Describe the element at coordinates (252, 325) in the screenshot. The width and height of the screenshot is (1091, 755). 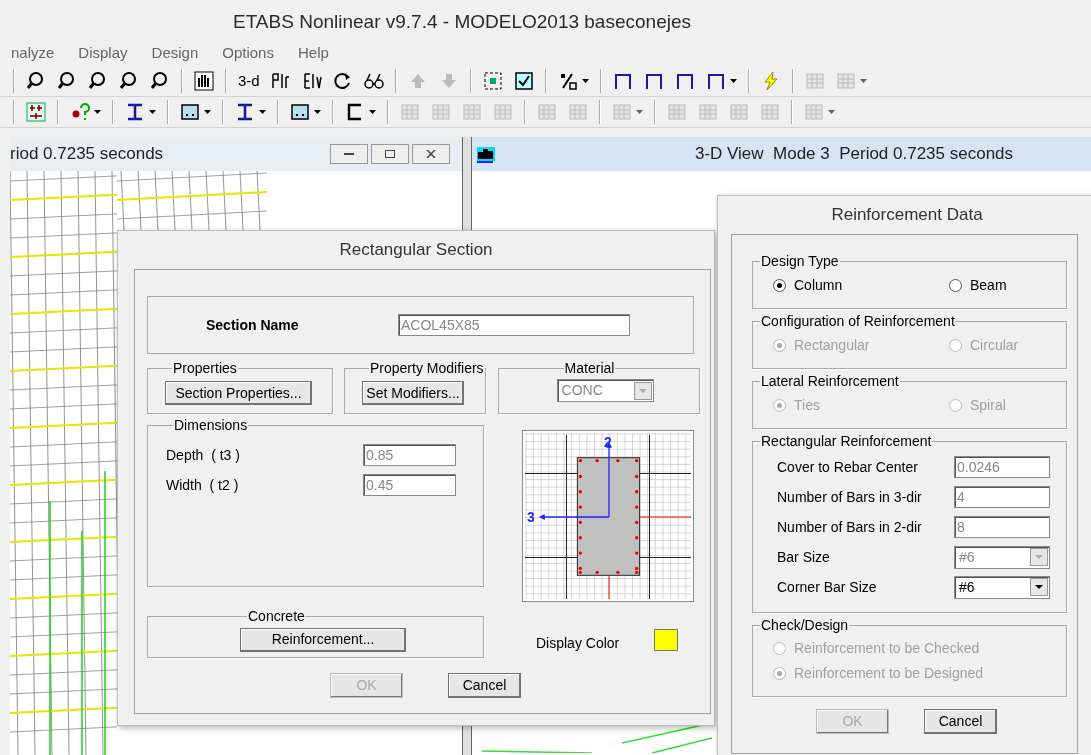
I see `field-label: Section Name` at that location.